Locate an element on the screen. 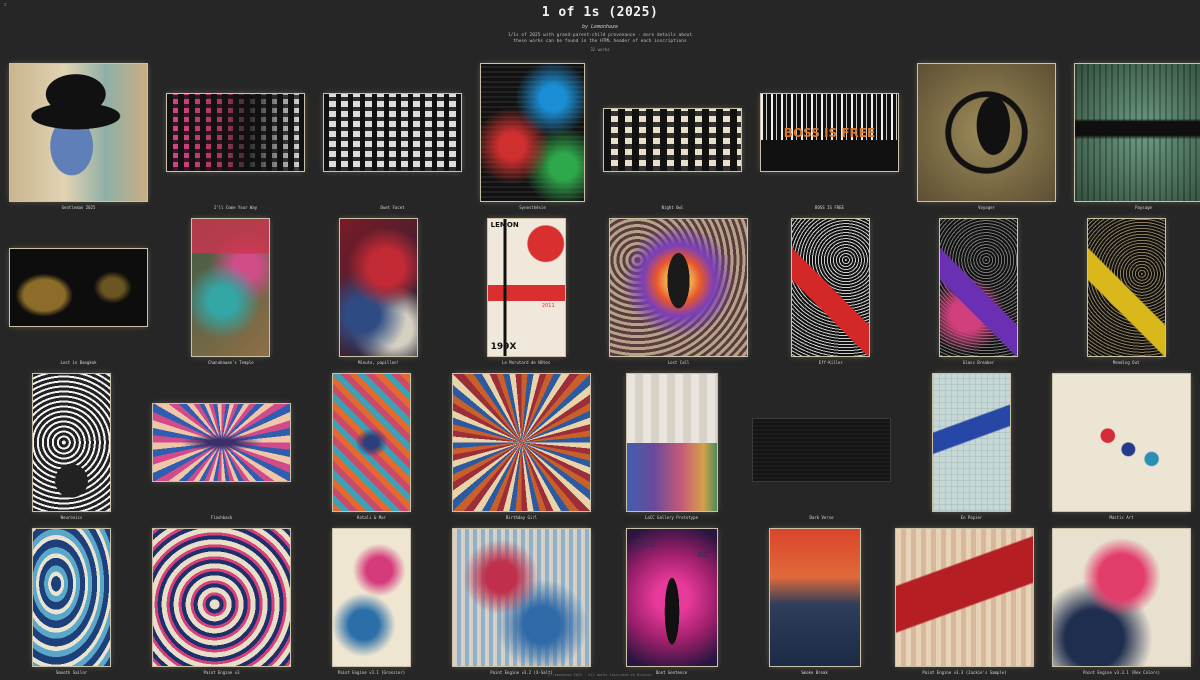 This screenshot has height=680, width=1200. artwork-image: BOSS IS FREE is located at coordinates (829, 132).